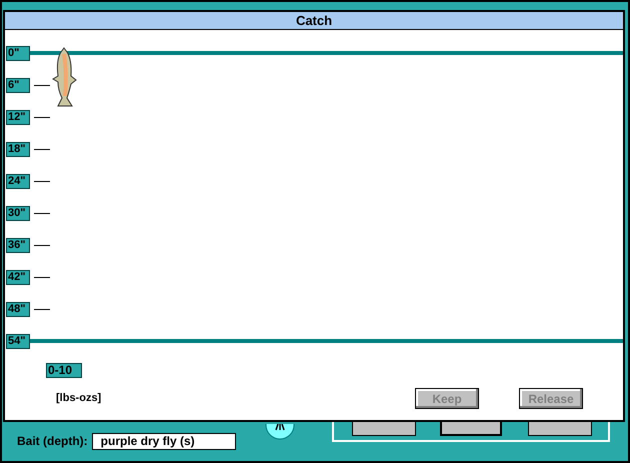 The height and width of the screenshot is (463, 630). What do you see at coordinates (79, 398) in the screenshot?
I see `weight-units-label: [lbs-ozs]` at bounding box center [79, 398].